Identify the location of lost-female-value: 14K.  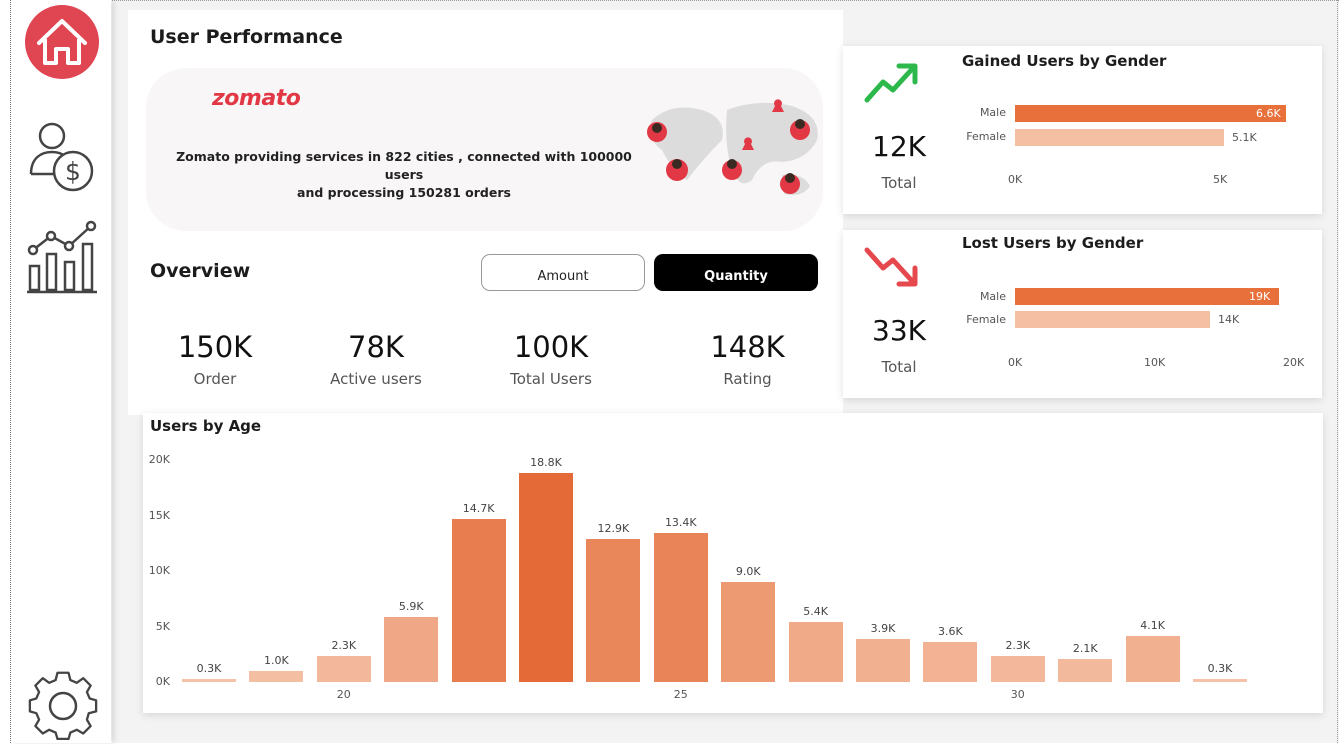
(1229, 319).